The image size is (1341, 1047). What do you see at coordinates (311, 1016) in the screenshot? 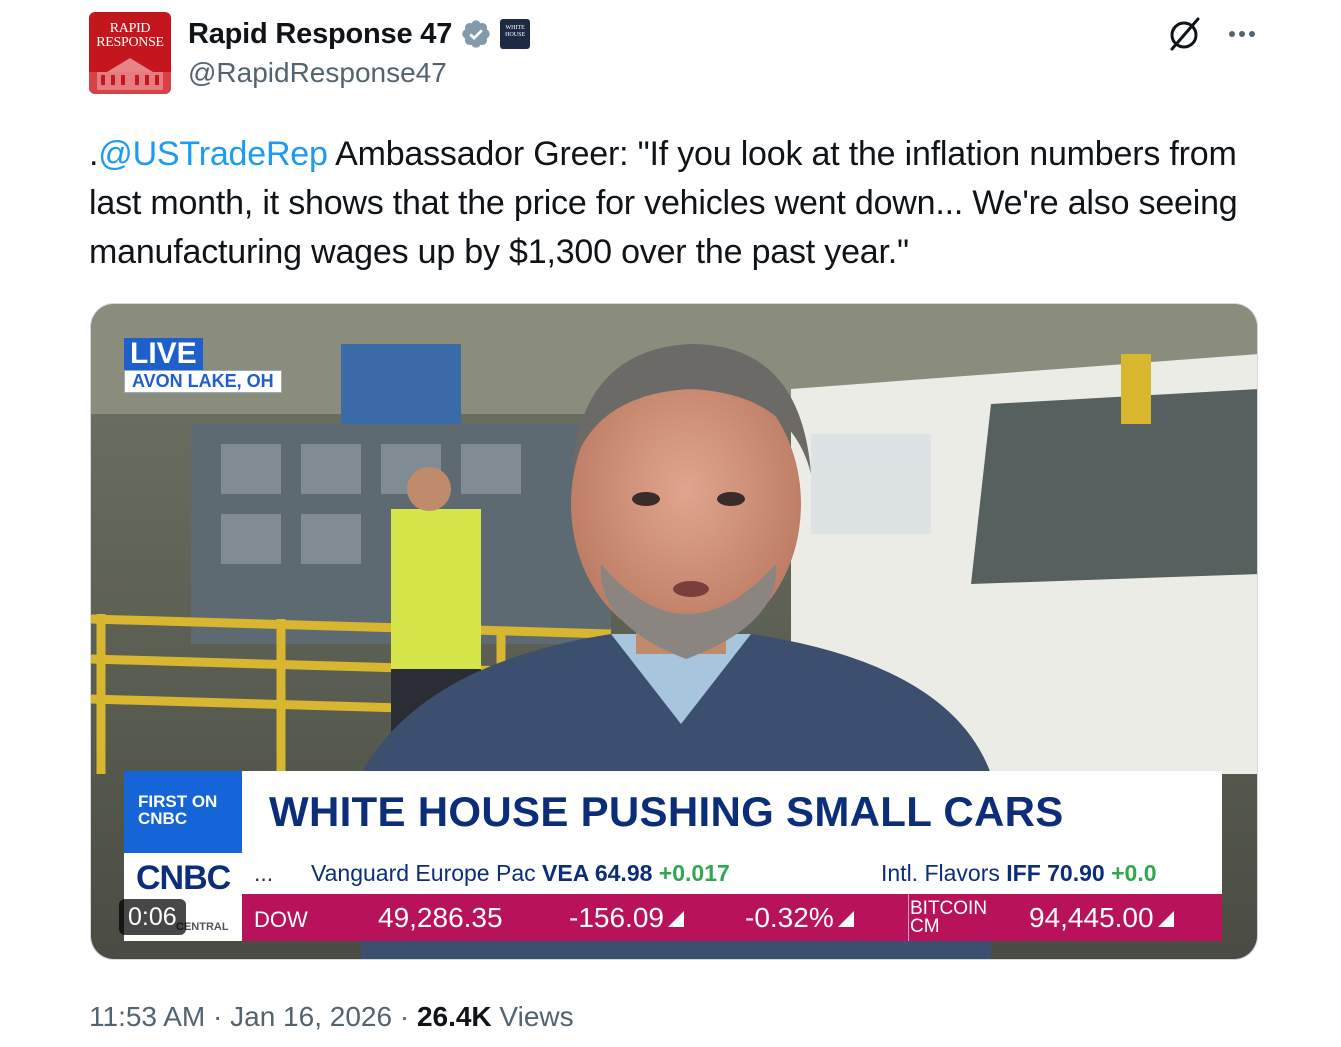
I see `tweet-date: Jan 16, 2026` at bounding box center [311, 1016].